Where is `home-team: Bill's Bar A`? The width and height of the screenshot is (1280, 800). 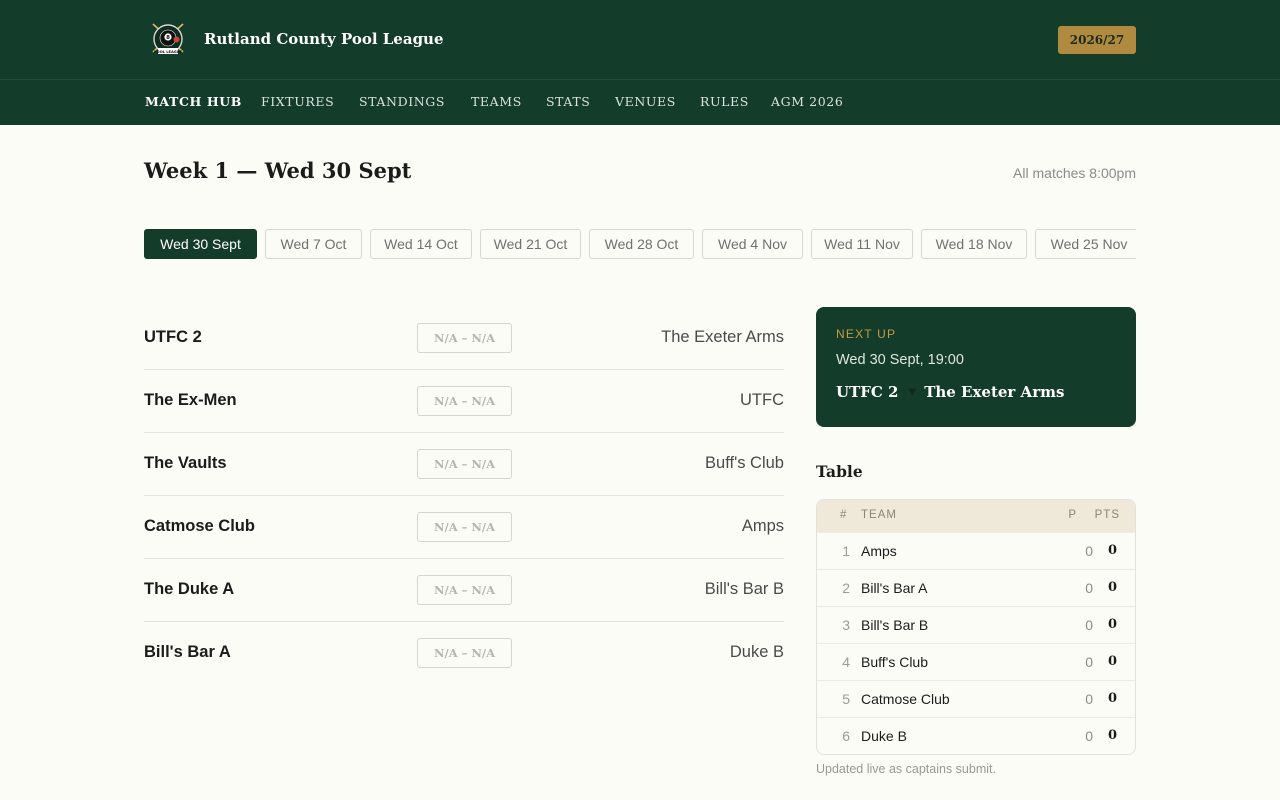 home-team: Bill's Bar A is located at coordinates (187, 652).